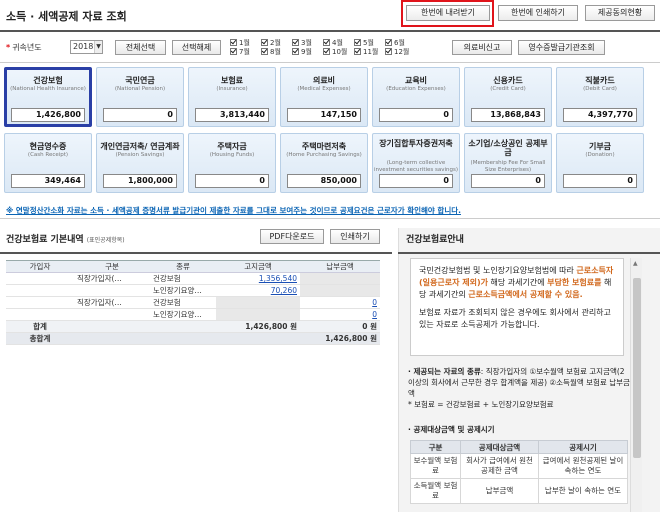  I want to click on card-value: 4,397,770, so click(600, 115).